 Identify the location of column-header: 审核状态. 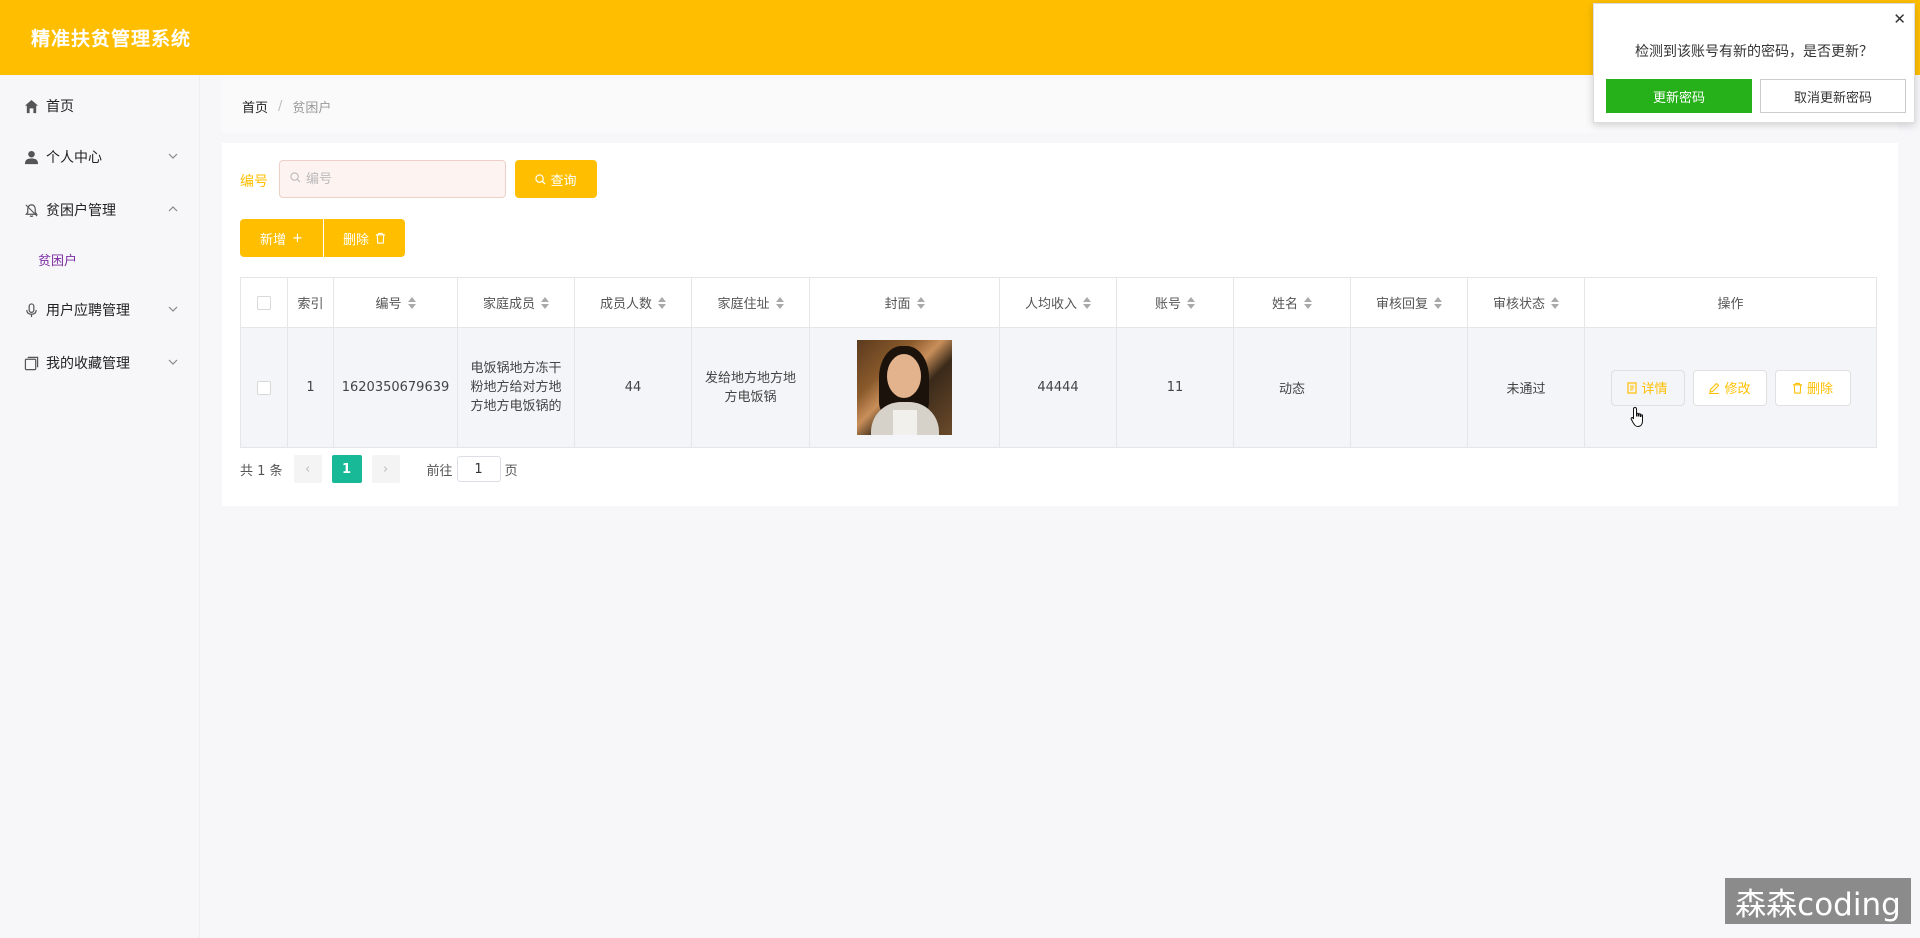
(1526, 302).